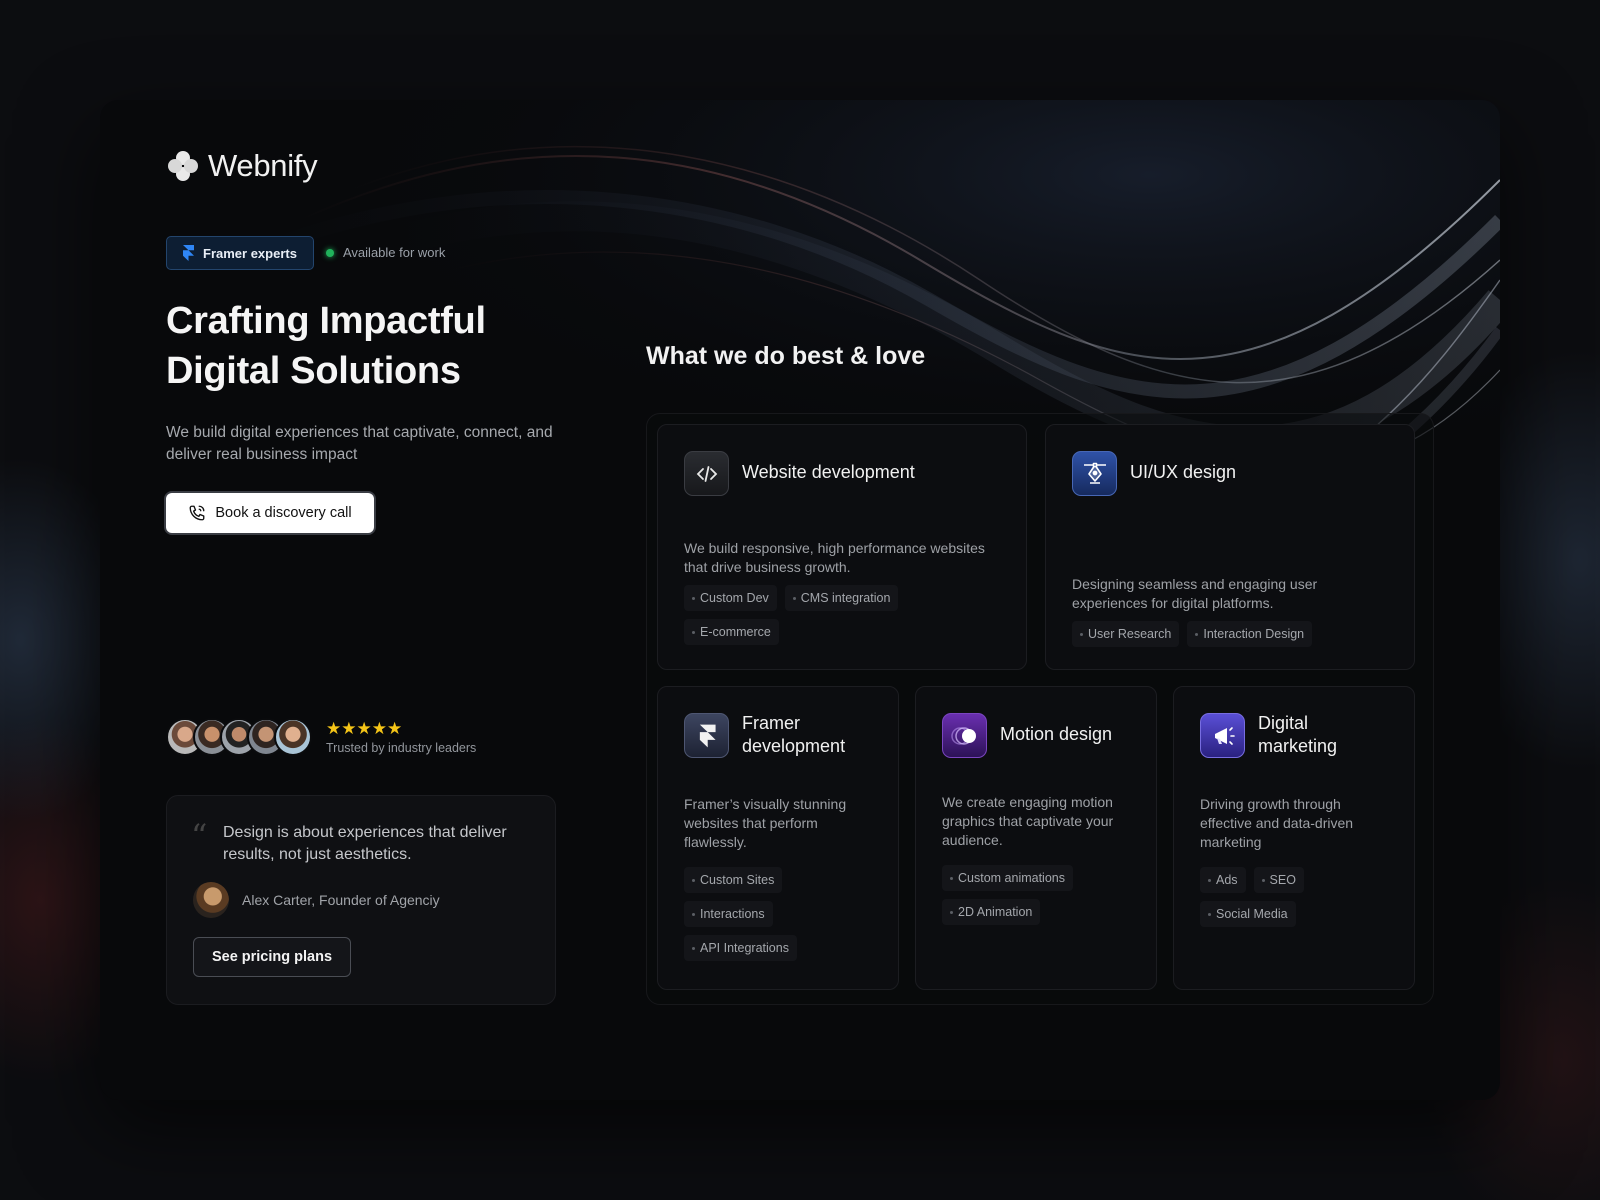 The image size is (1600, 1200). Describe the element at coordinates (786, 356) in the screenshot. I see `services-heading: What we do best & love` at that location.